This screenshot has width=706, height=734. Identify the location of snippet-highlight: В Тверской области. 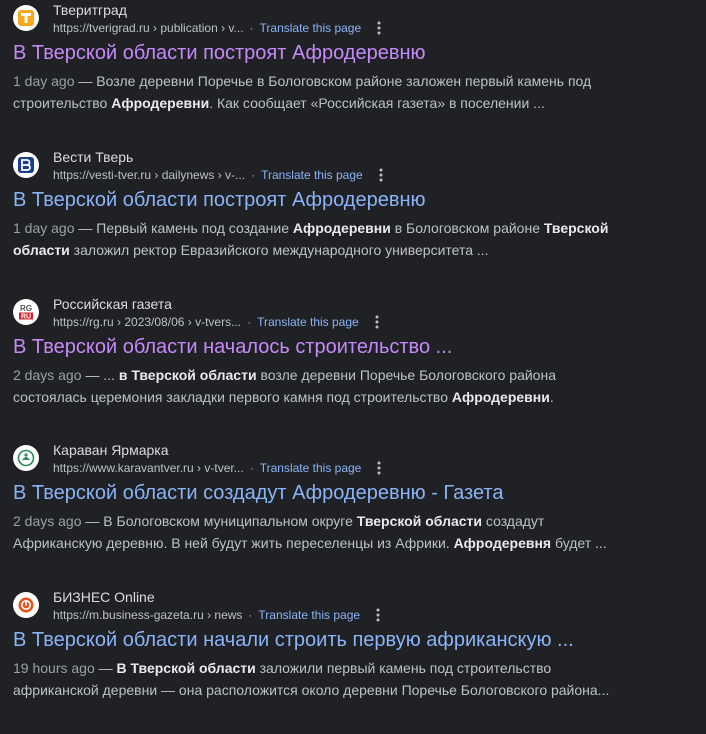
(186, 668).